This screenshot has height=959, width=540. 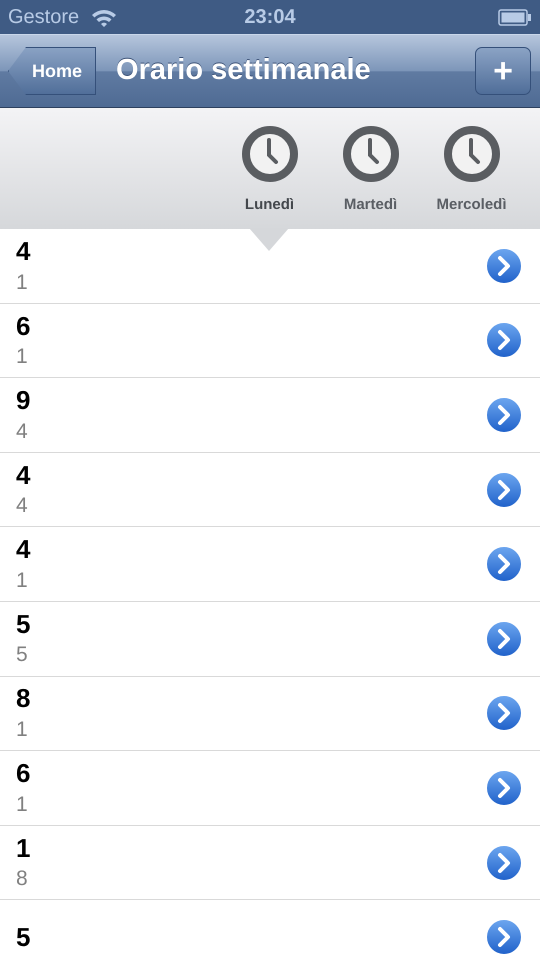 I want to click on day-tab: Mercoledì, so click(x=471, y=179).